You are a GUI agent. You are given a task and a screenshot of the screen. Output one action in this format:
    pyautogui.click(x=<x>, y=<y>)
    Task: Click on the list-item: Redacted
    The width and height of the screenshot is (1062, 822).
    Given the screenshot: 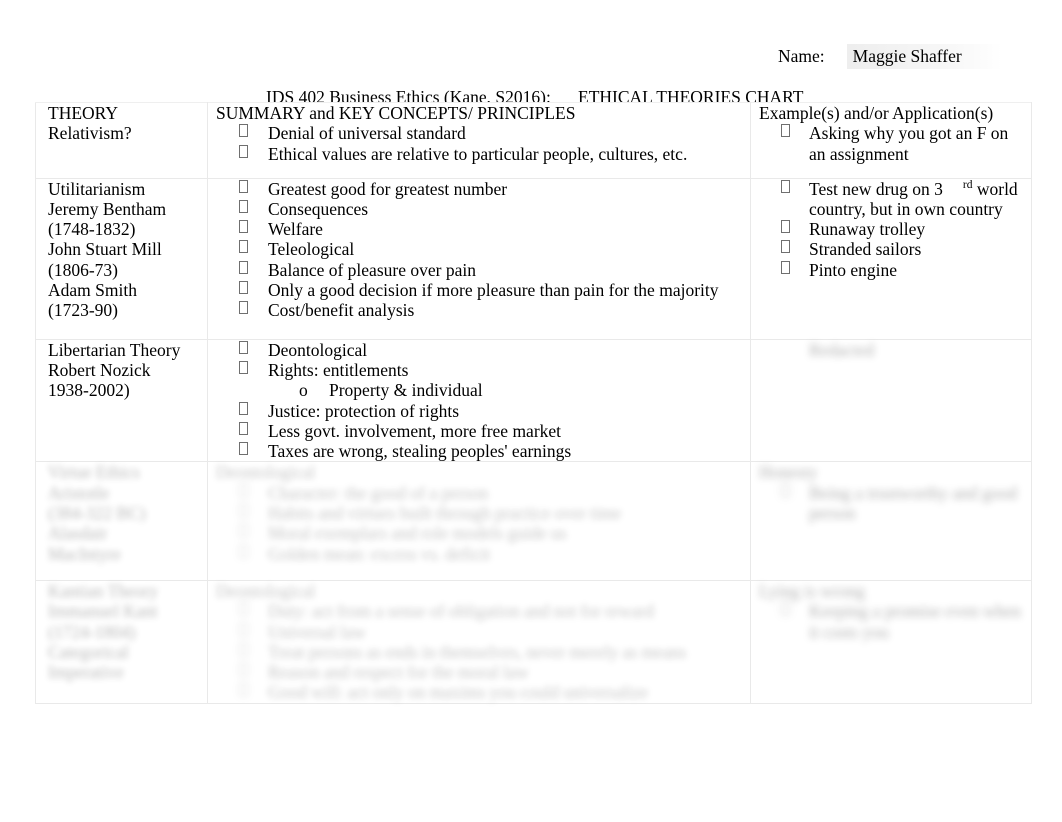 What is the action you would take?
    pyautogui.click(x=893, y=350)
    